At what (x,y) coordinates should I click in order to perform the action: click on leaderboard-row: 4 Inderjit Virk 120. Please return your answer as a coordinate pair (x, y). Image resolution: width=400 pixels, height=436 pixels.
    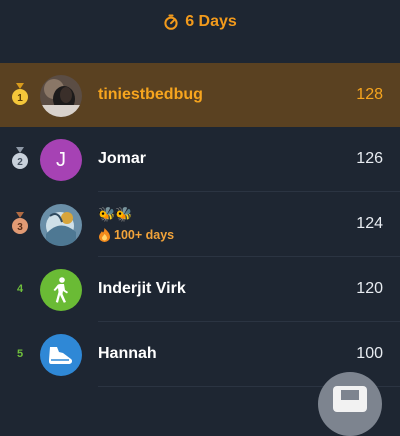
    Looking at the image, I should click on (200, 289).